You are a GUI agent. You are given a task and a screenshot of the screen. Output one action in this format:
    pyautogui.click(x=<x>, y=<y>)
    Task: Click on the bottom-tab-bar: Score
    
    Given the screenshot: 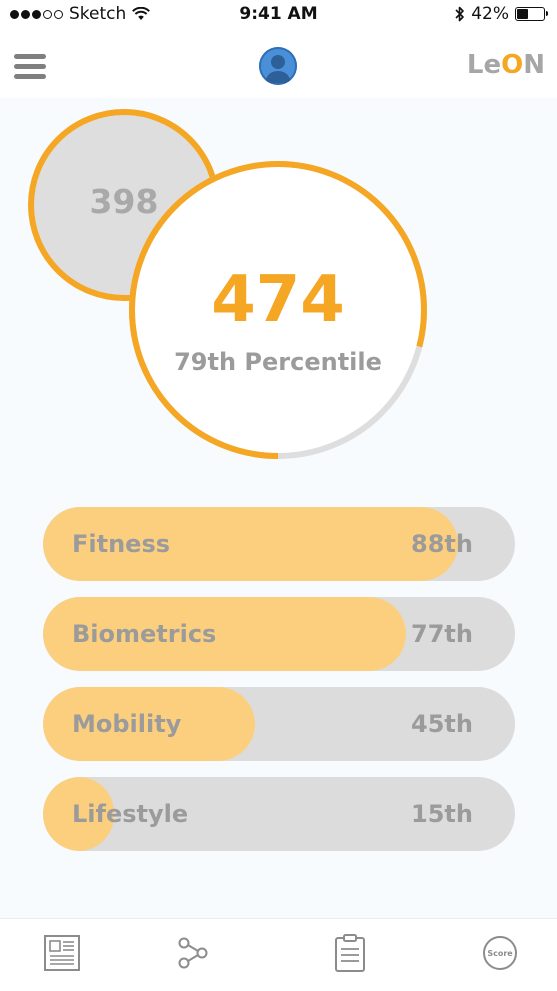 What is the action you would take?
    pyautogui.click(x=278, y=954)
    